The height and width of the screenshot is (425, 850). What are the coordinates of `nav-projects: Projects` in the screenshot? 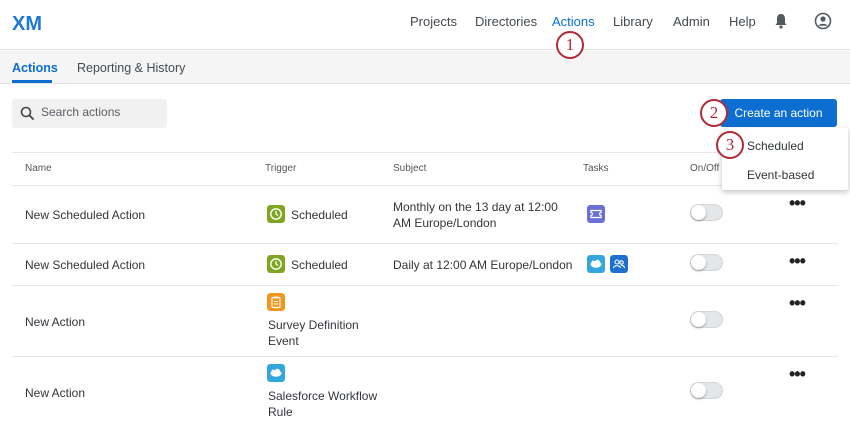 It's located at (433, 21).